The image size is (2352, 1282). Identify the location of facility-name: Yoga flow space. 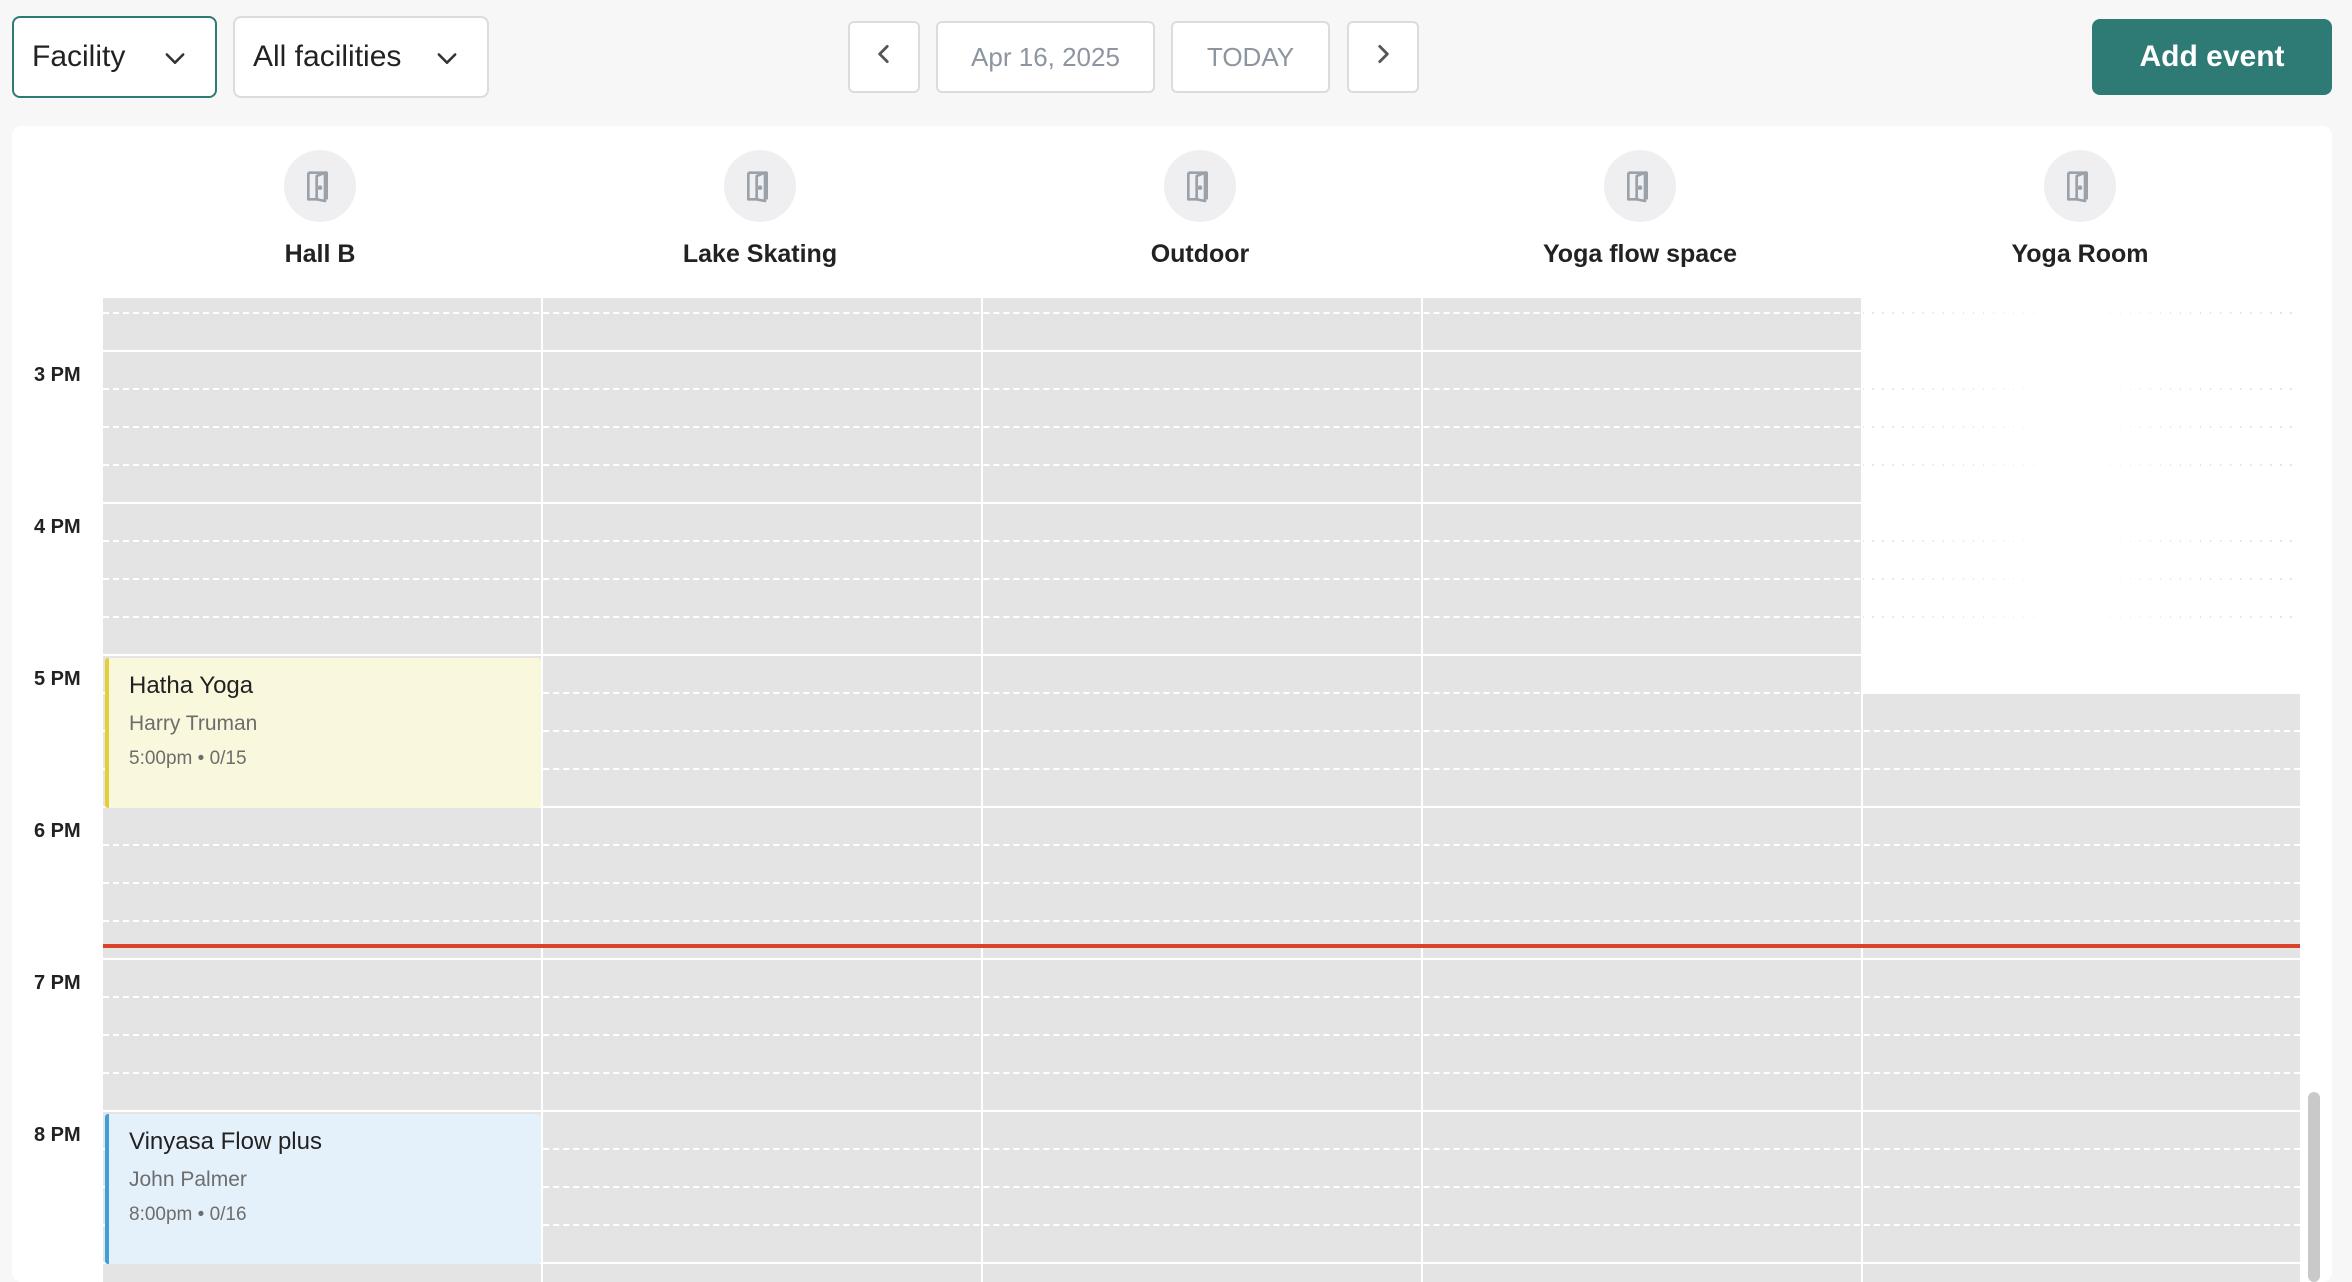
(1640, 254).